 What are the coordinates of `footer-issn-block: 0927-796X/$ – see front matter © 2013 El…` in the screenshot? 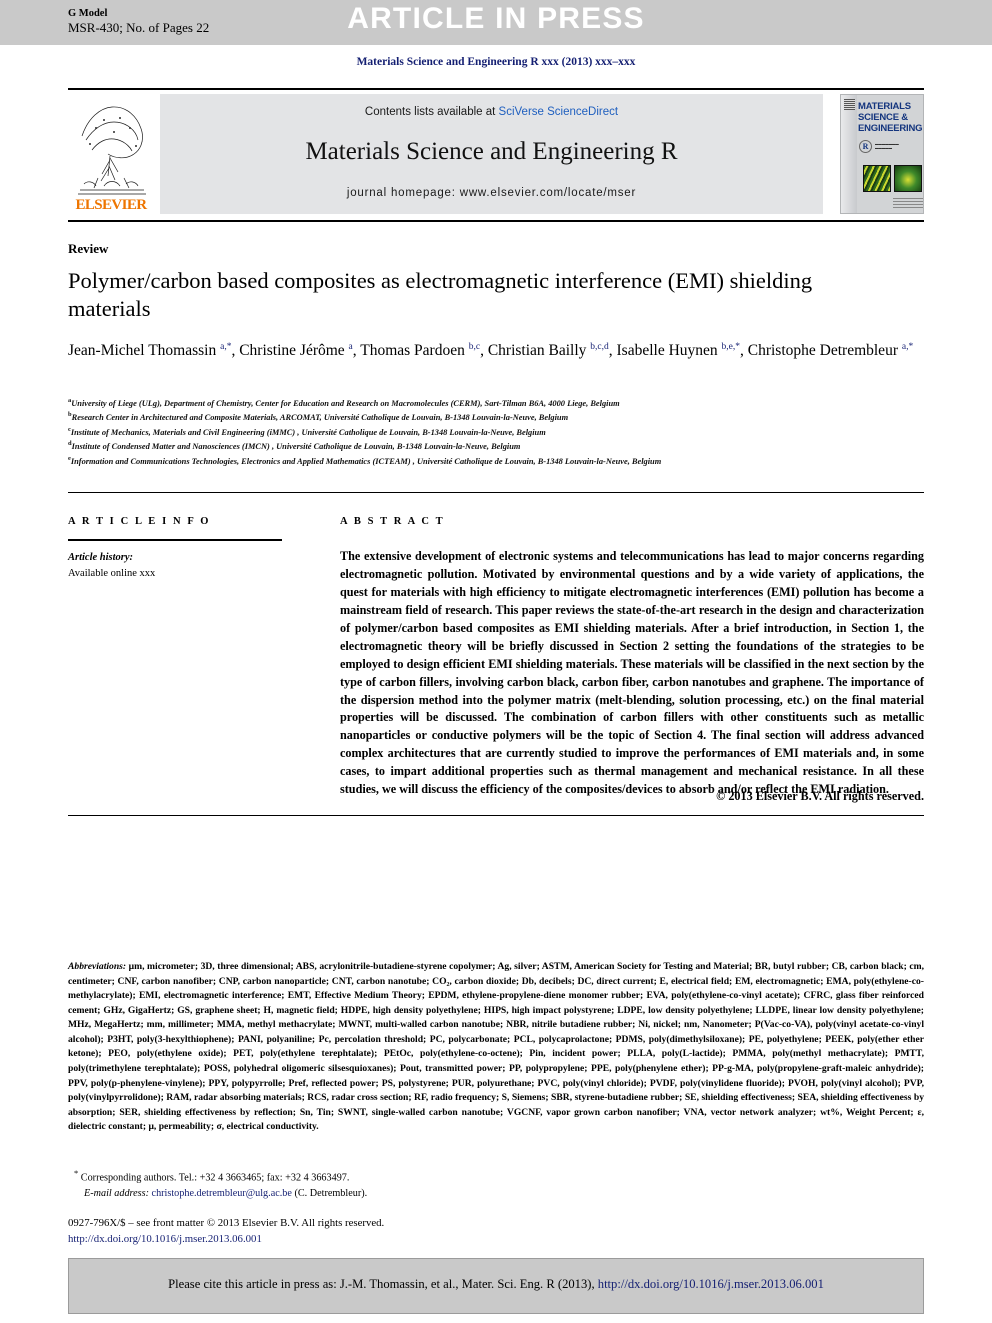 It's located at (496, 1231).